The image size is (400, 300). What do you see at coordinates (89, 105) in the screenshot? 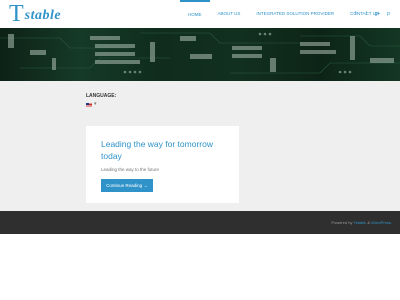
I see `us-flag-icon` at bounding box center [89, 105].